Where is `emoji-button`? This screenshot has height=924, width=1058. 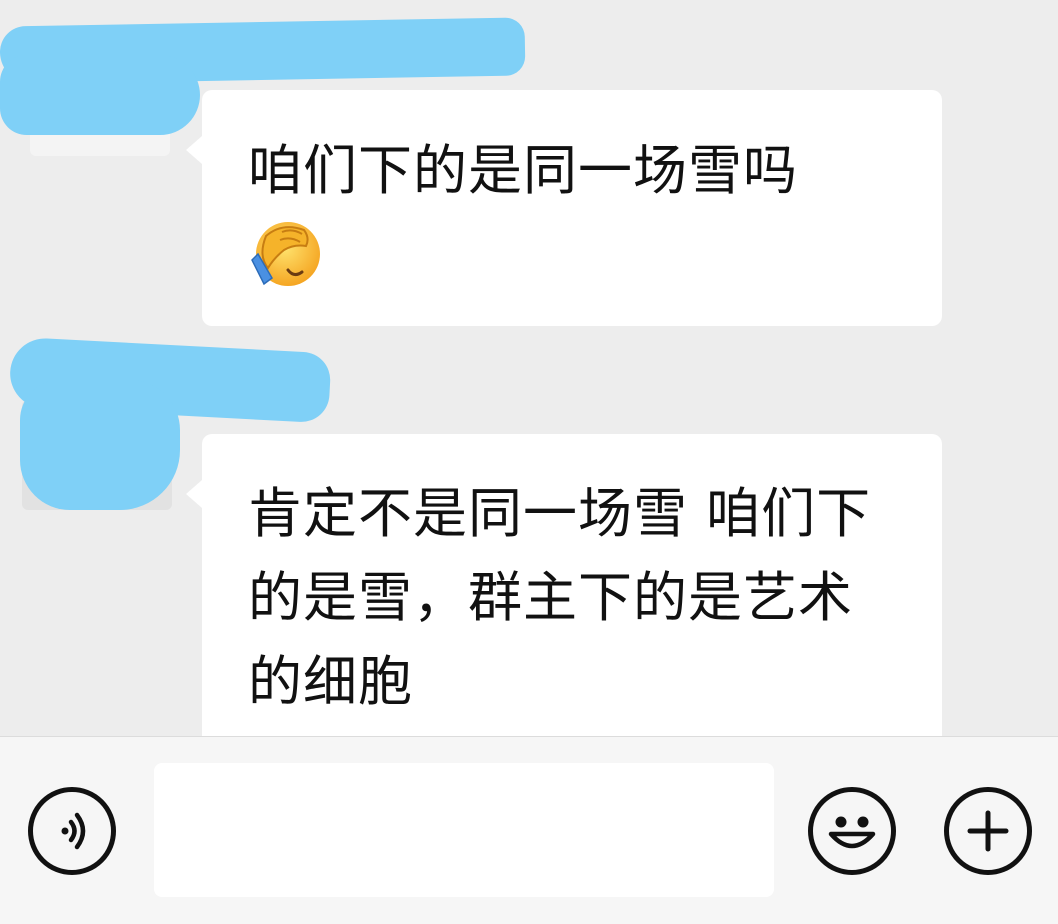 emoji-button is located at coordinates (852, 831).